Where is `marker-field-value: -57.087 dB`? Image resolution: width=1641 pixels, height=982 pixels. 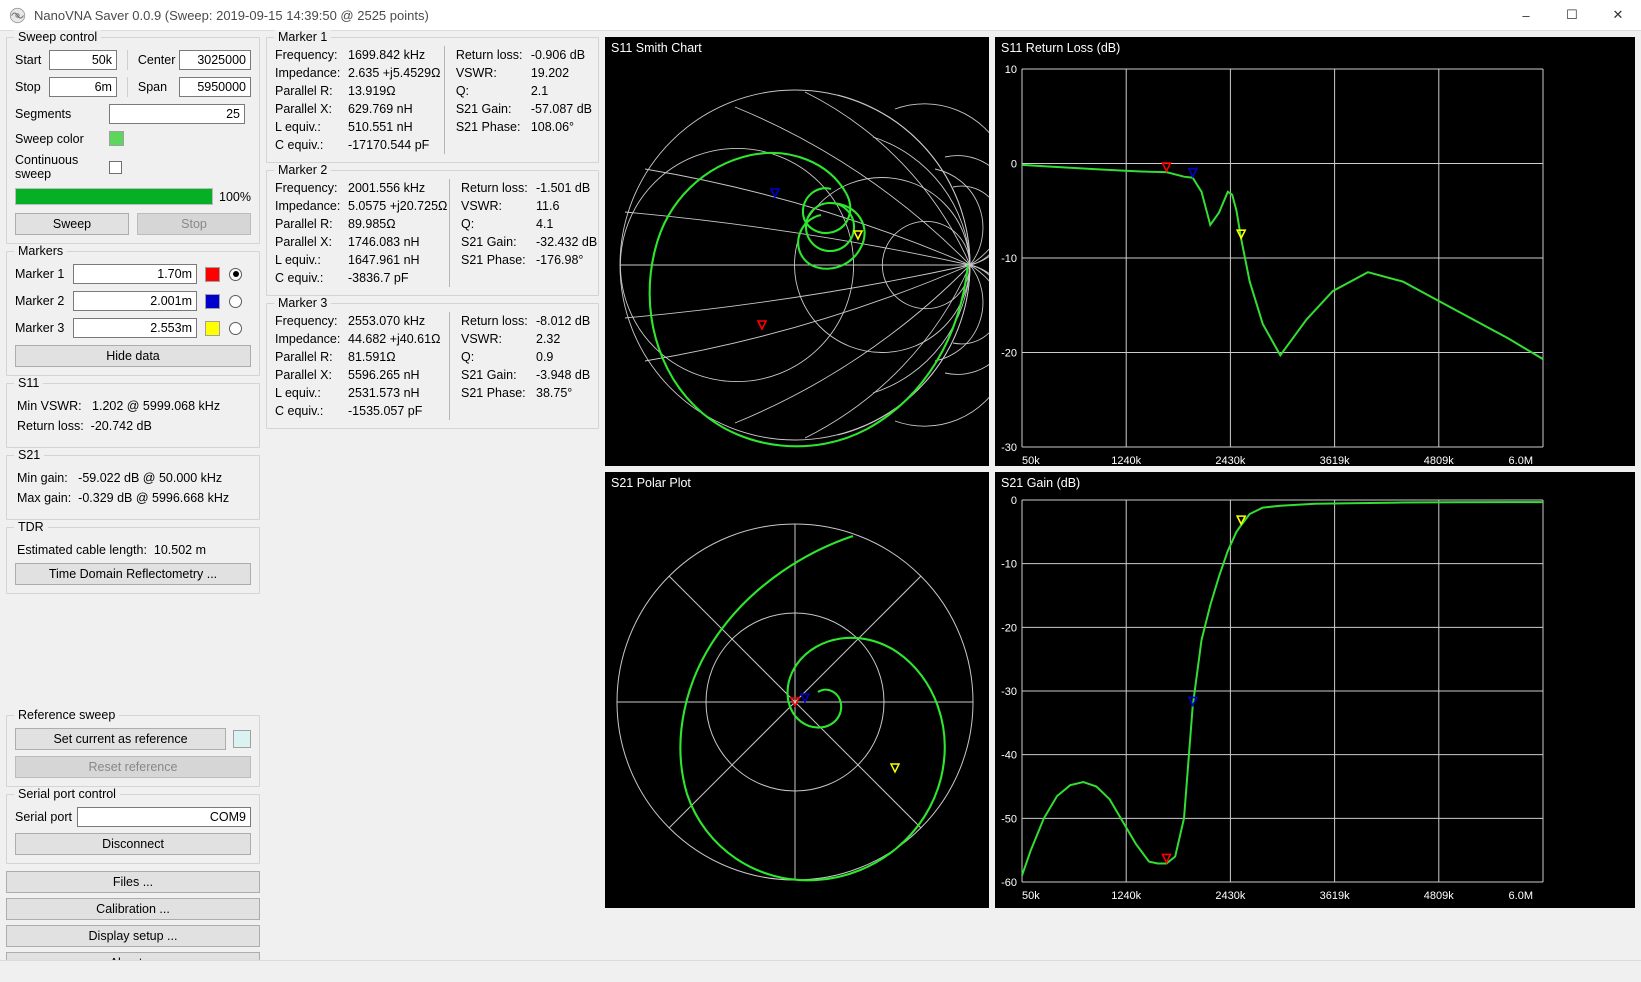
marker-field-value: -57.087 dB is located at coordinates (561, 109).